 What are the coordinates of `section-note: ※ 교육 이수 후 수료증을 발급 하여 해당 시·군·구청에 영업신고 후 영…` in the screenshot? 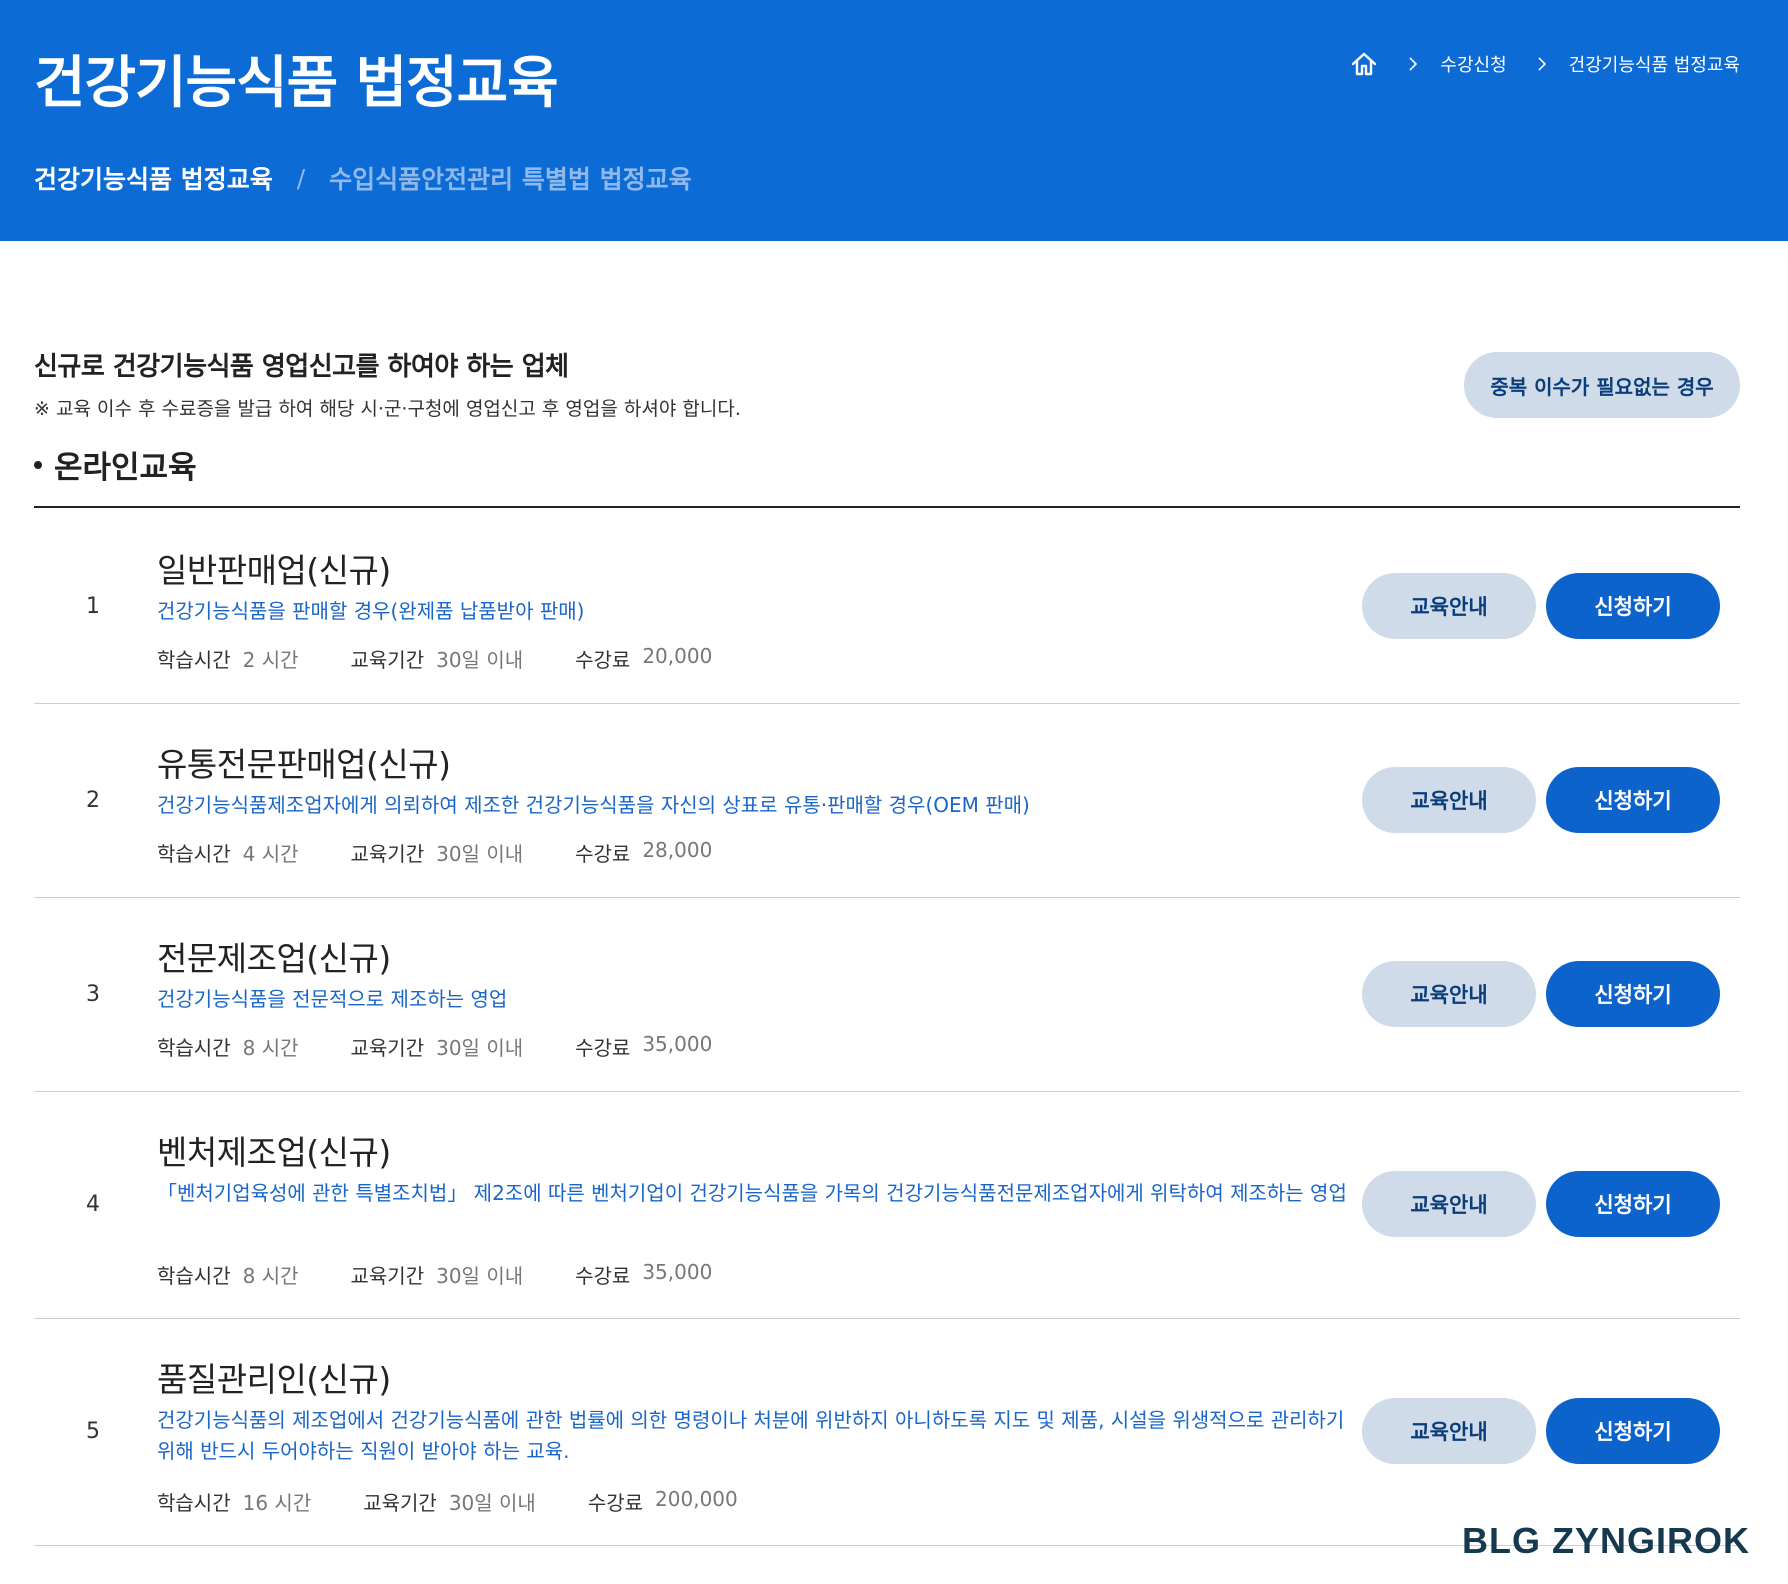 It's located at (387, 409).